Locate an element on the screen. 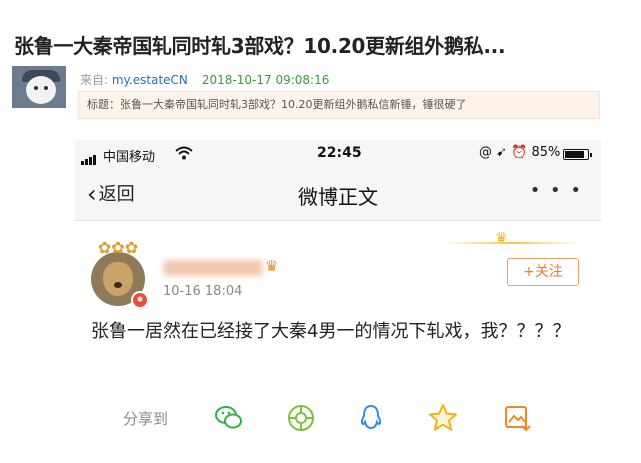  battery-percent: 85% is located at coordinates (546, 152).